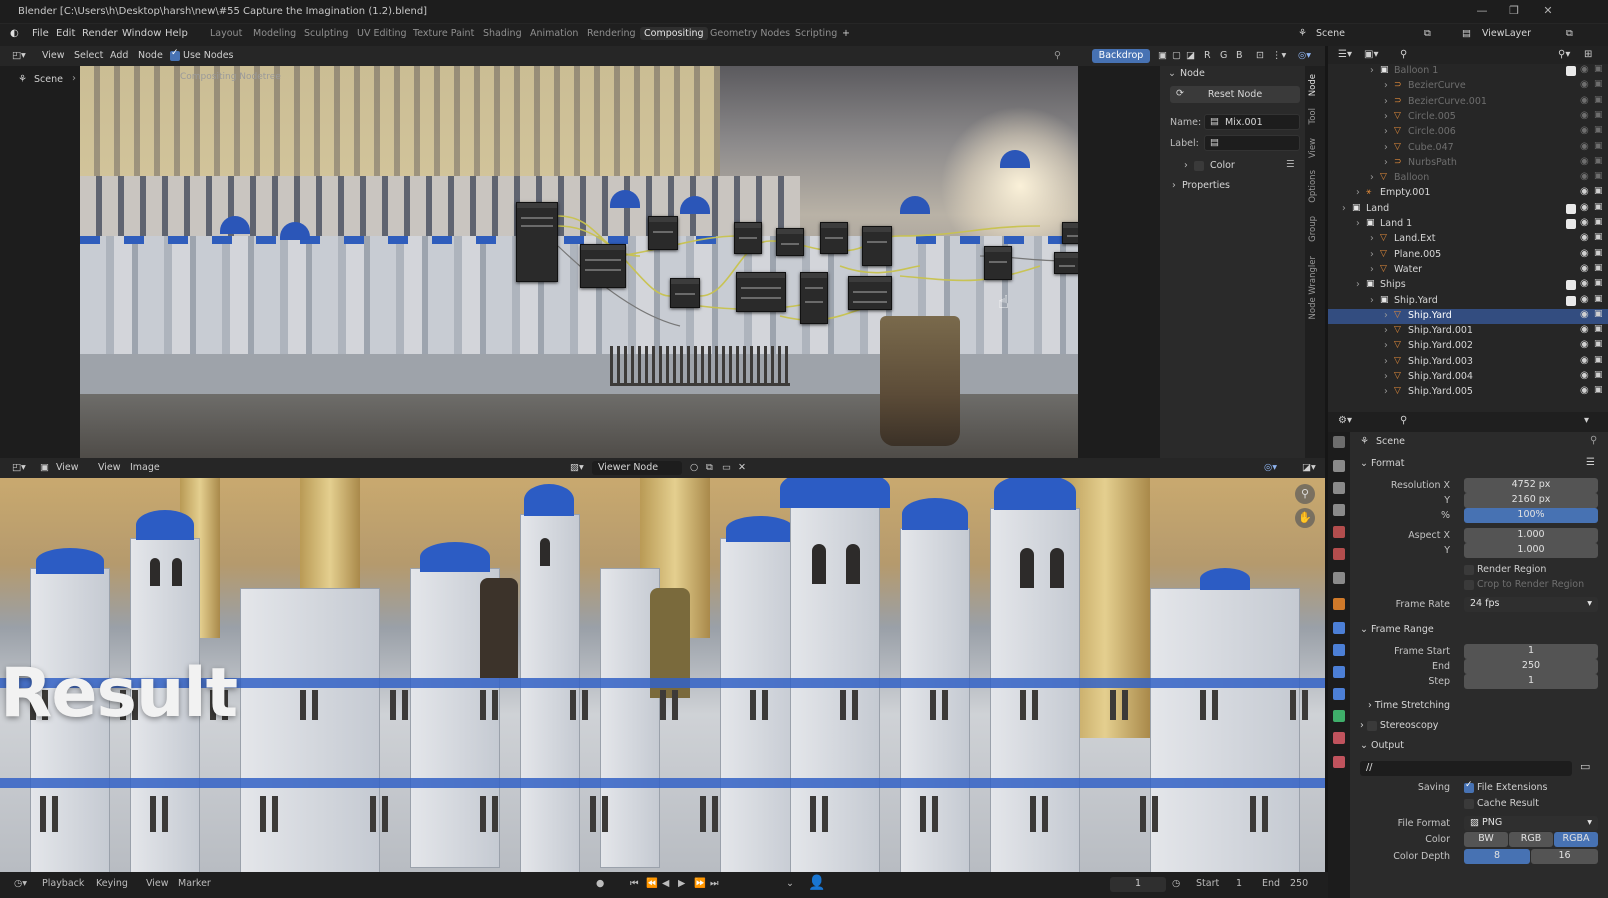  I want to click on menu-window: Window, so click(141, 33).